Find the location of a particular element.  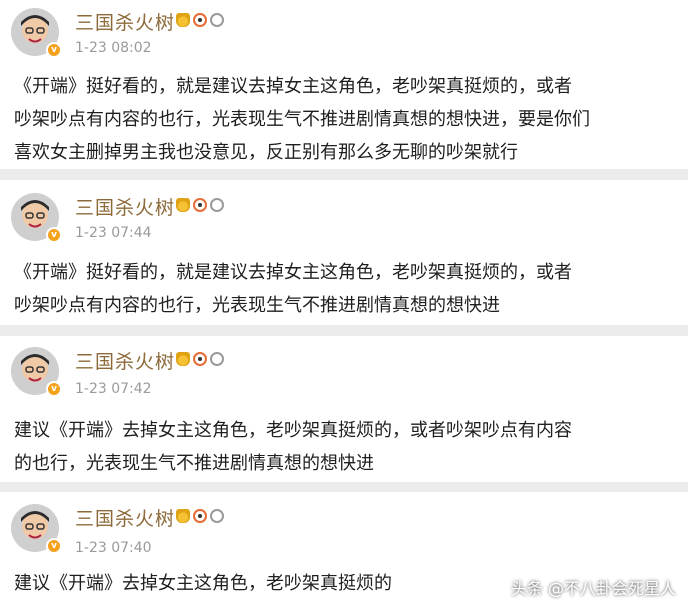

text-line: 喜欢女主删掉男主我也没意见，反正别有那么多无聊的吵架就行 is located at coordinates (266, 152).